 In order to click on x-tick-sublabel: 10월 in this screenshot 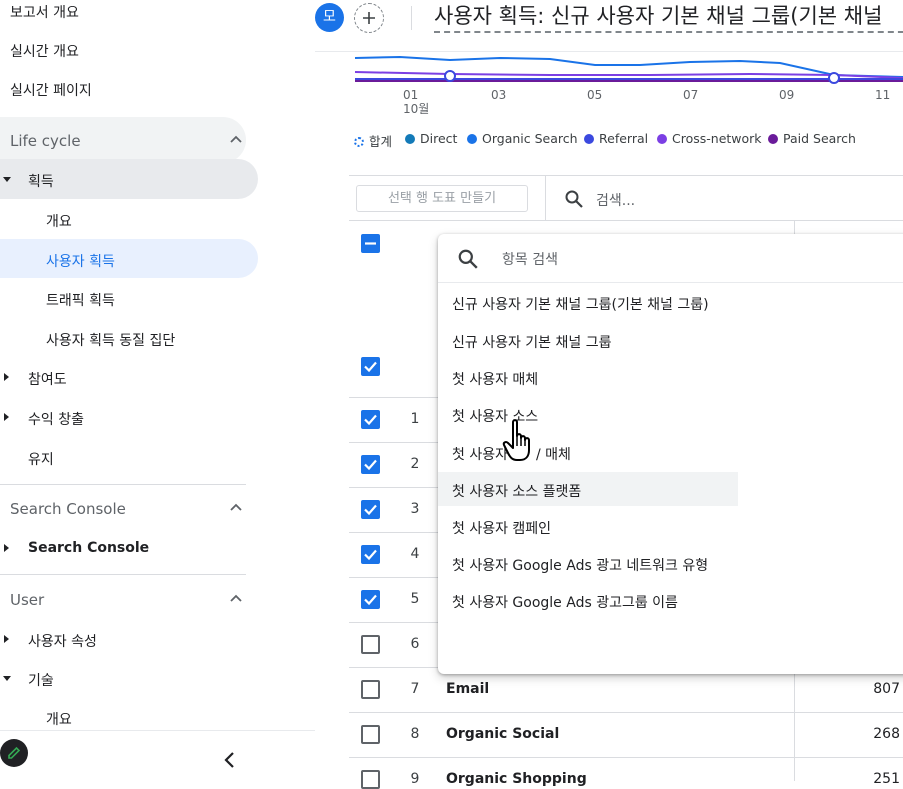, I will do `click(416, 109)`.